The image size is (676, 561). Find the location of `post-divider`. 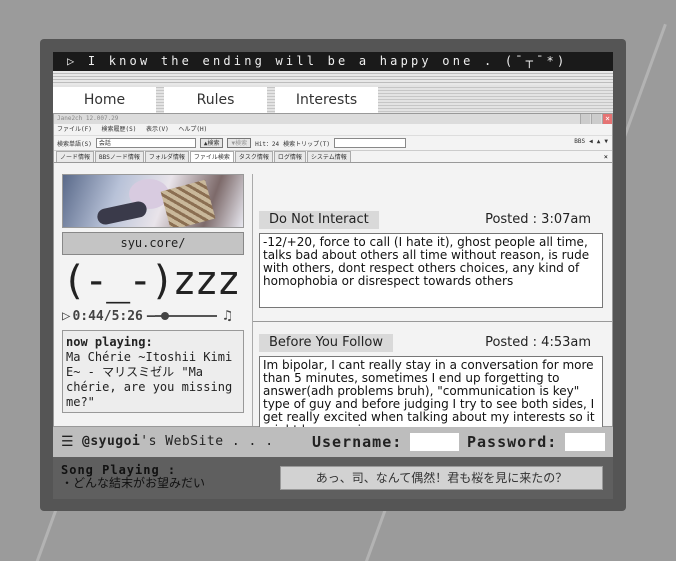

post-divider is located at coordinates (432, 321).